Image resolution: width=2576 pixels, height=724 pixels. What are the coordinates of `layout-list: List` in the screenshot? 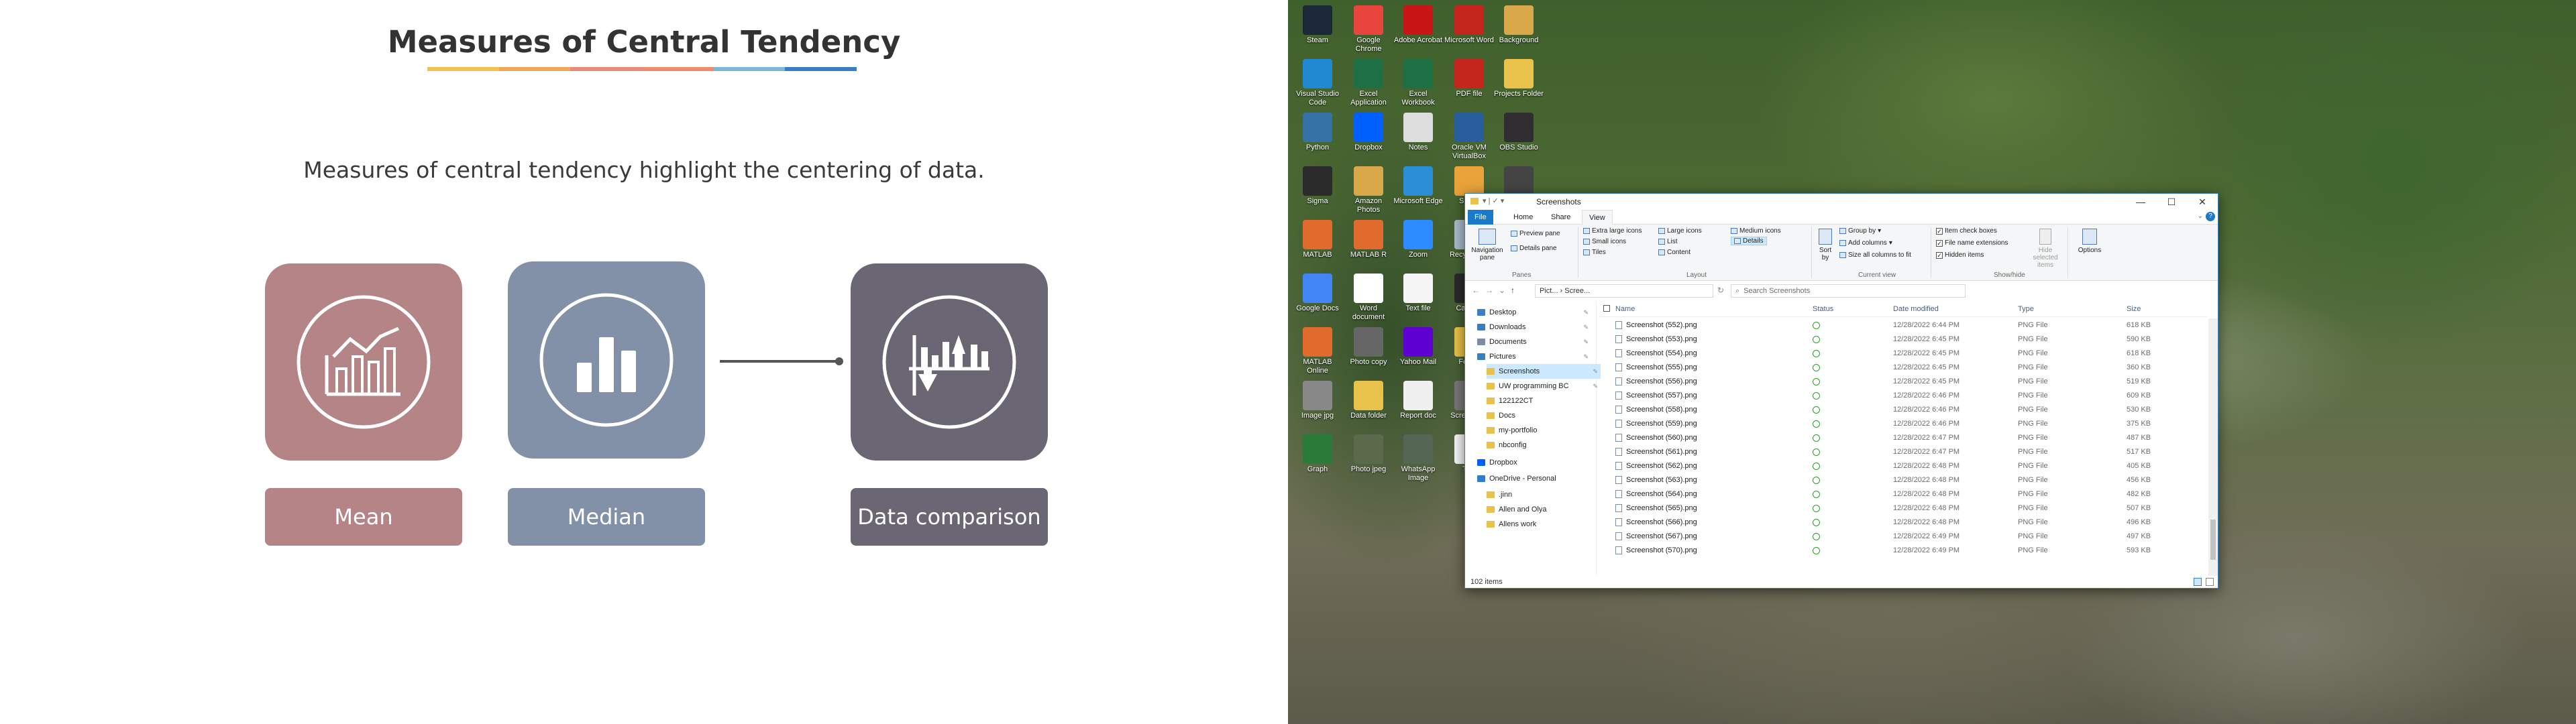 It's located at (1668, 241).